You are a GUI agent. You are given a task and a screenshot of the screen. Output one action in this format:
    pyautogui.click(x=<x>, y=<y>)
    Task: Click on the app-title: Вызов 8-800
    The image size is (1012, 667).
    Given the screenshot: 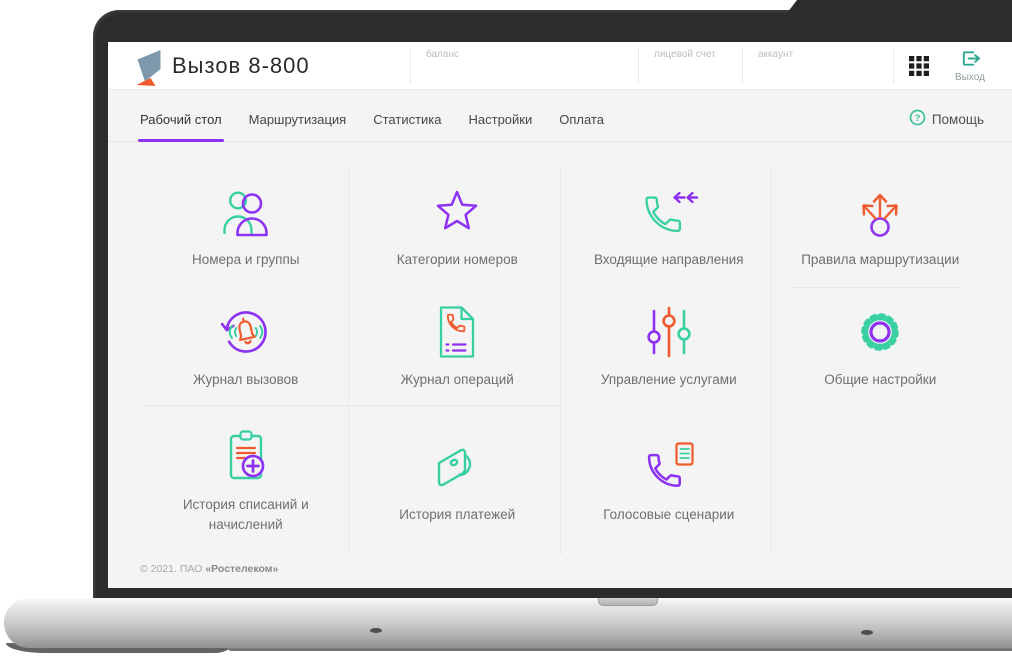 What is the action you would take?
    pyautogui.click(x=241, y=65)
    